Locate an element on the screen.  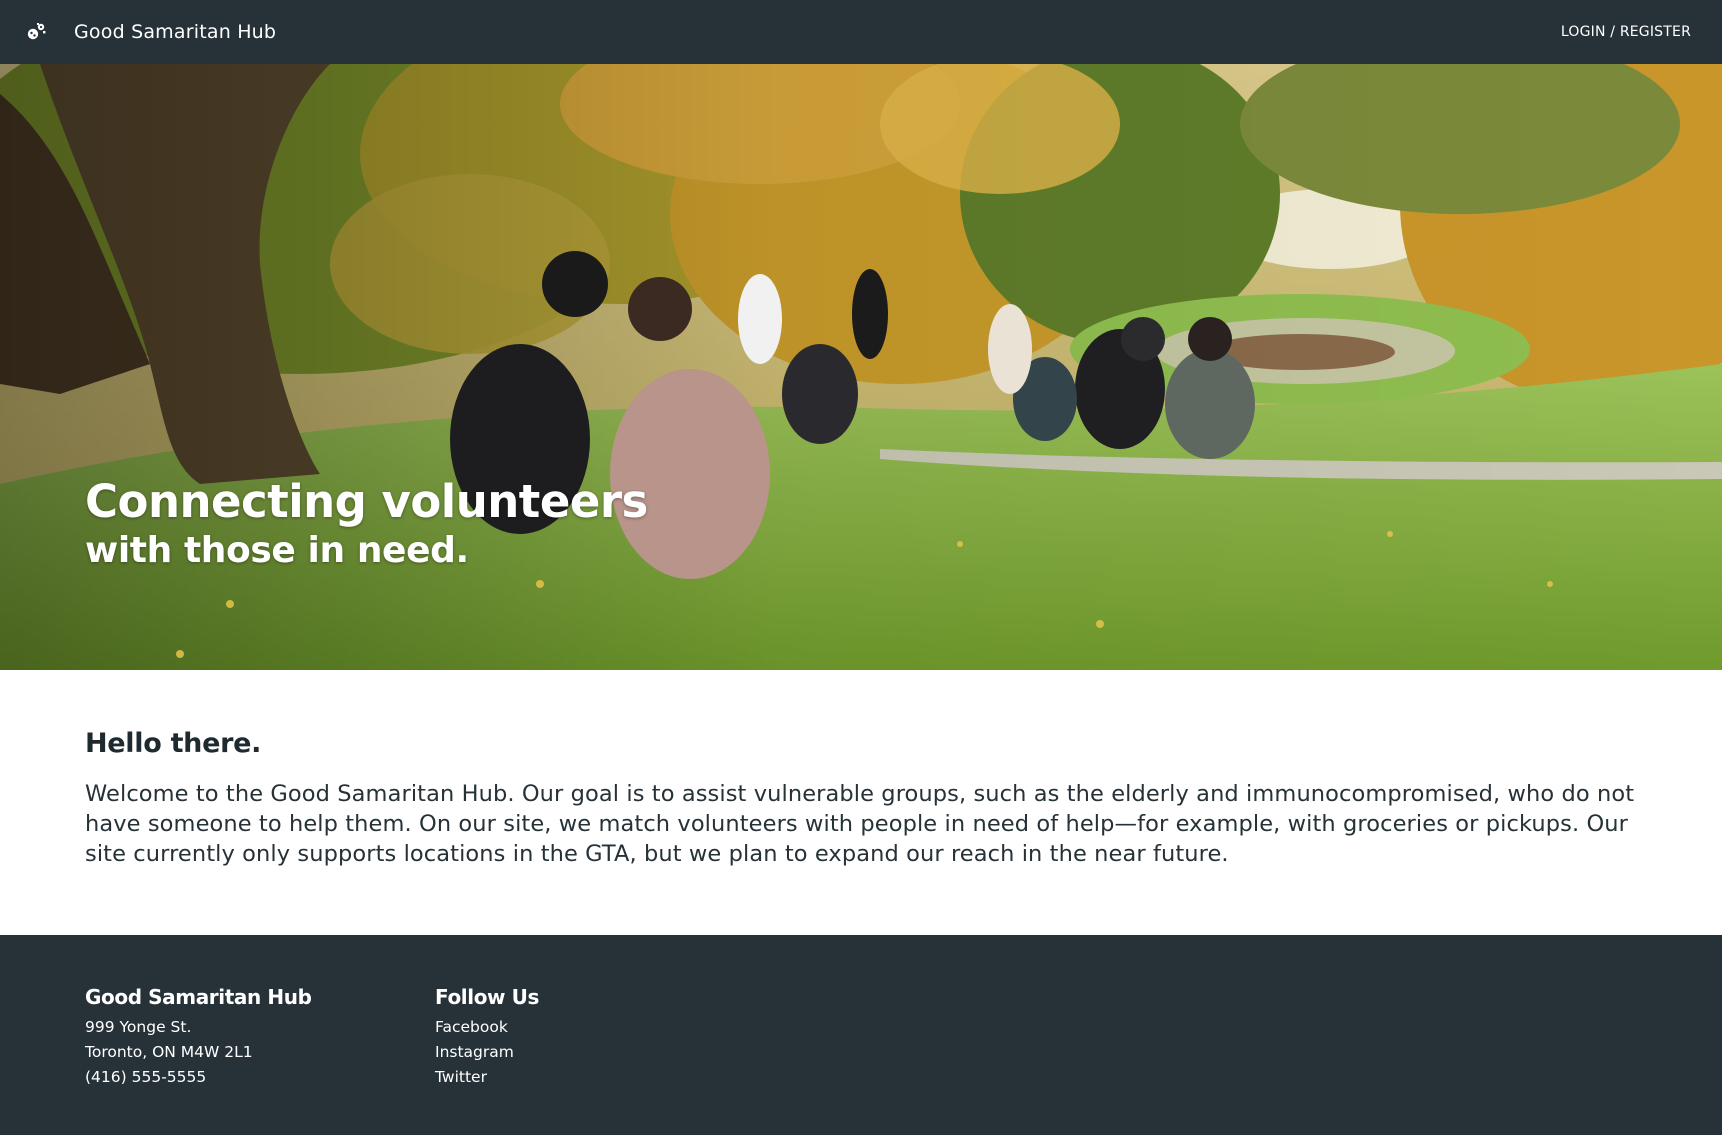
twitter-link: Twitter is located at coordinates (487, 1077).